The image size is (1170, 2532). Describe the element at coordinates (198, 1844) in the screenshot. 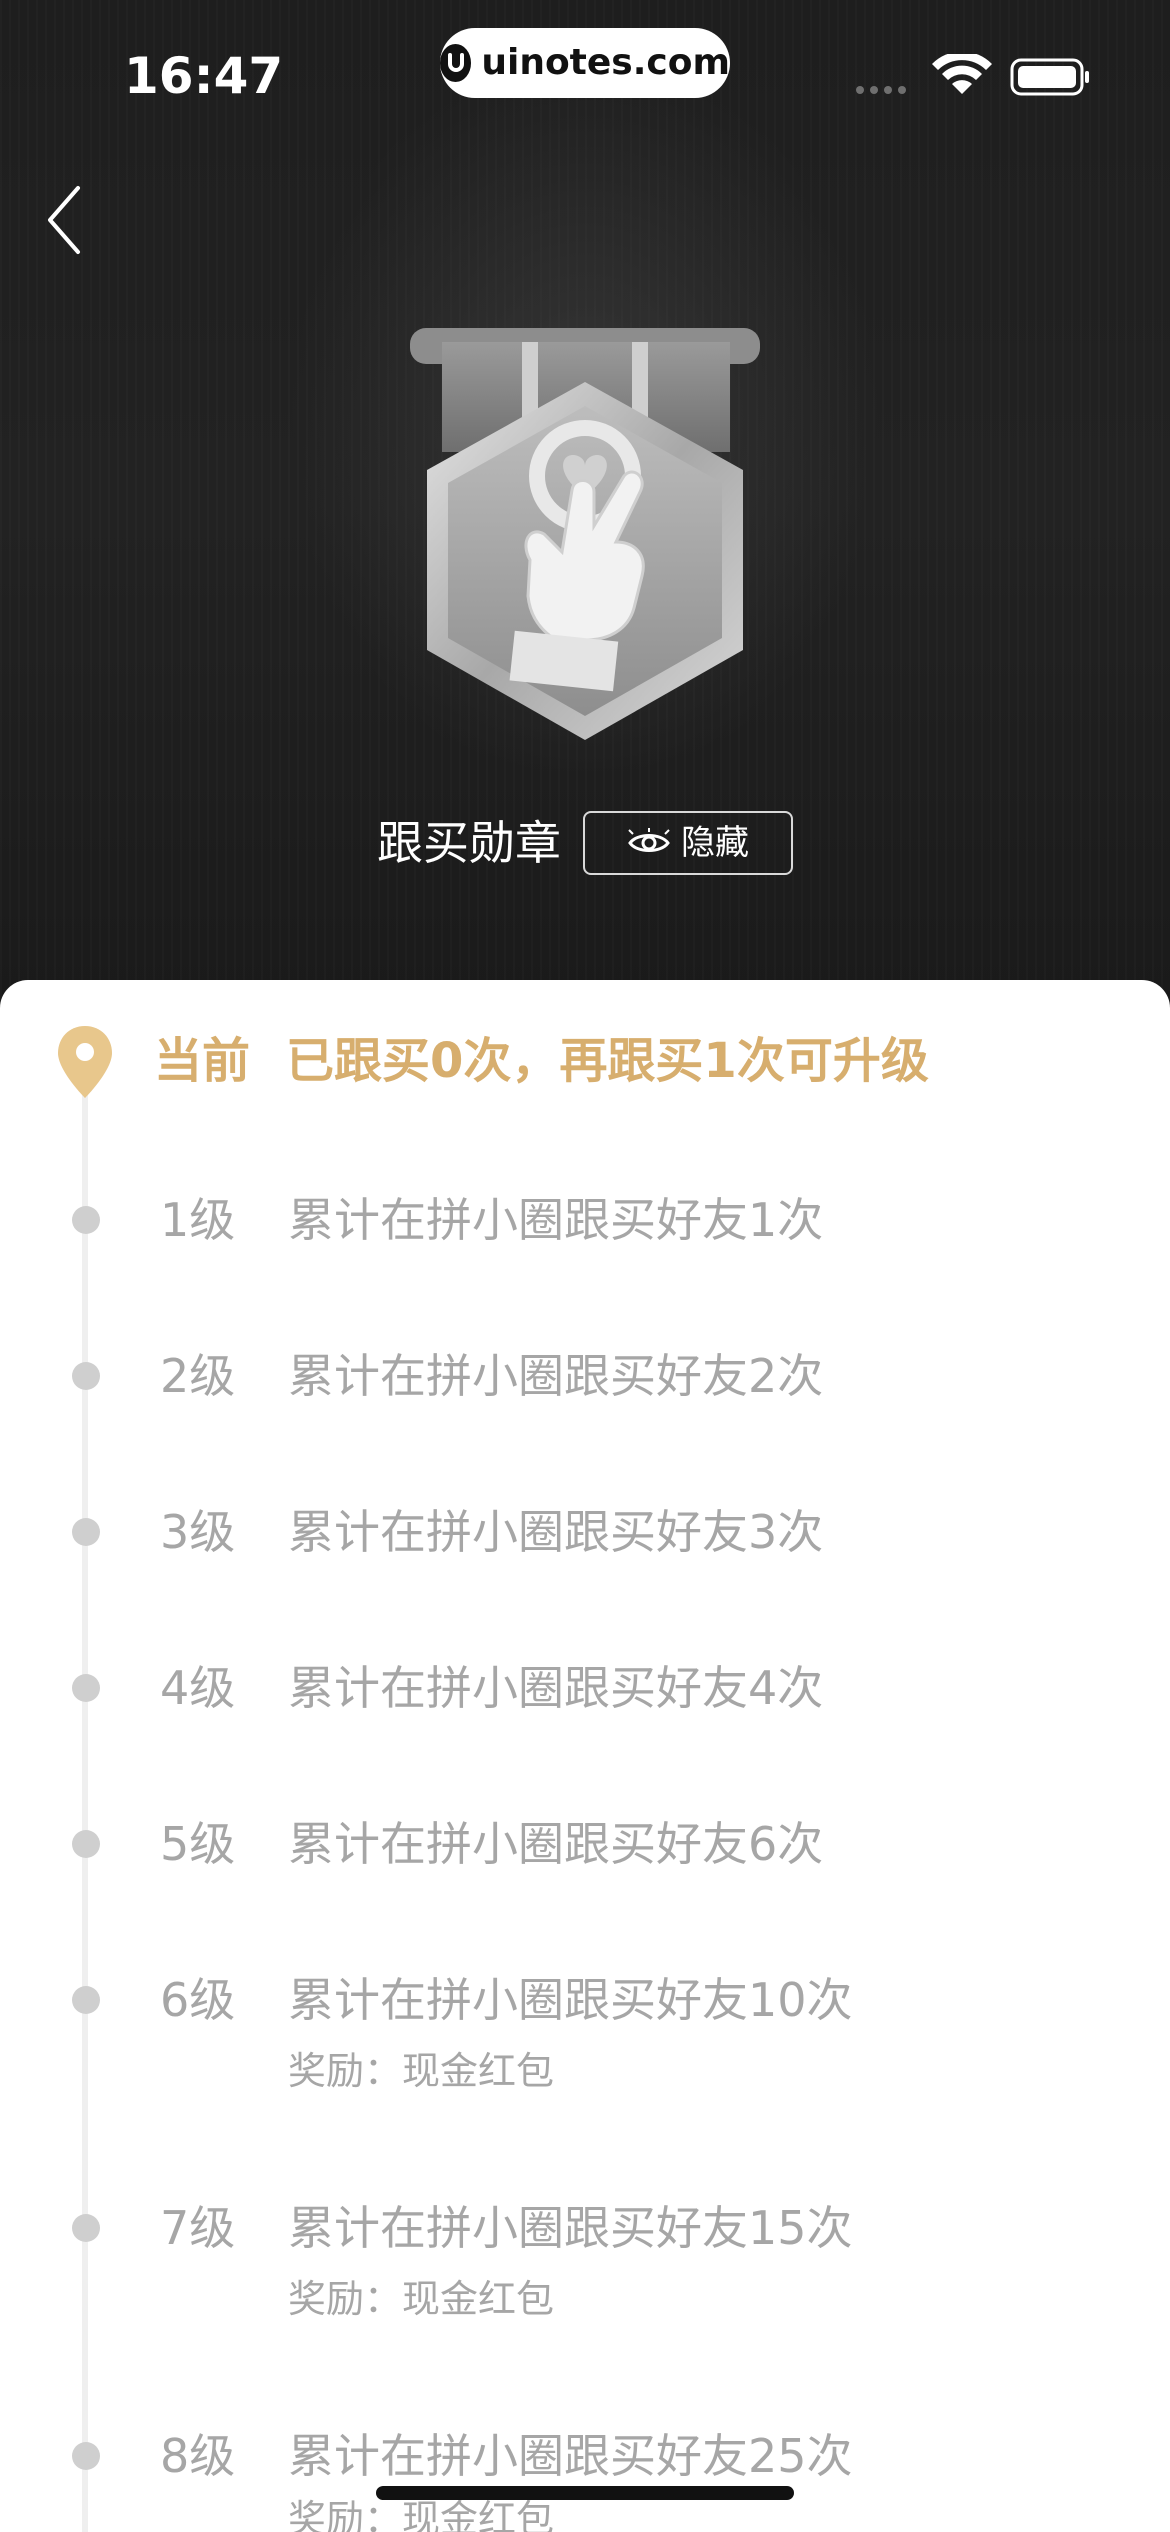

I see `level-name: 5级` at that location.